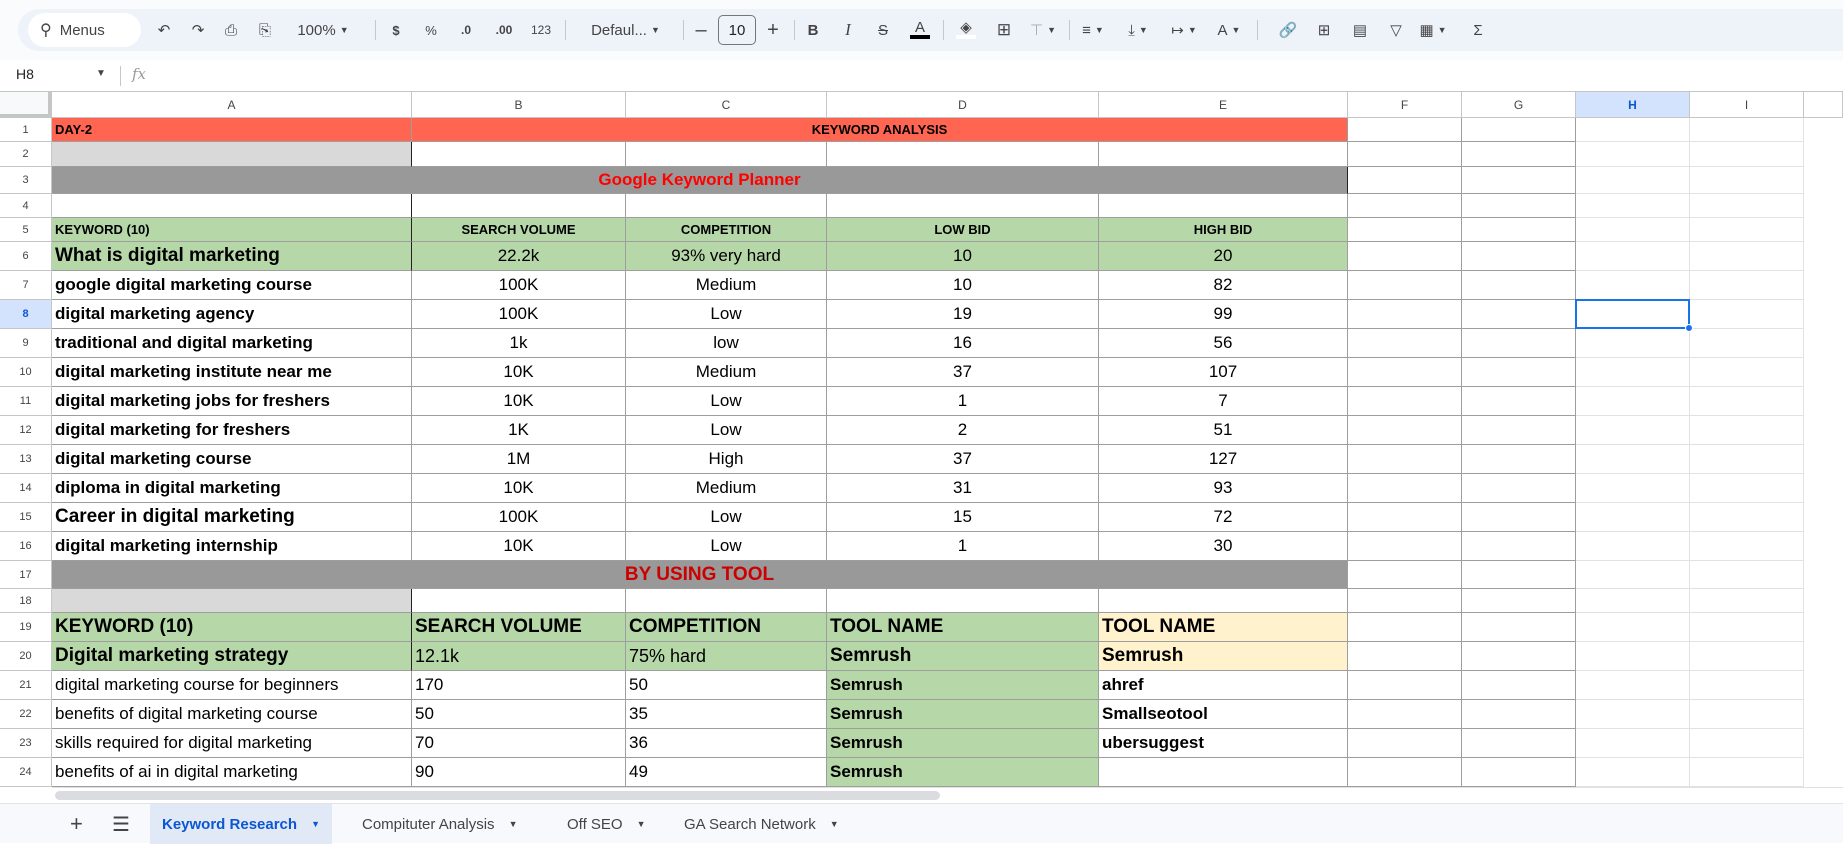 Image resolution: width=1843 pixels, height=844 pixels. Describe the element at coordinates (232, 430) in the screenshot. I see `cell-a12: digital marketing for freshers` at that location.